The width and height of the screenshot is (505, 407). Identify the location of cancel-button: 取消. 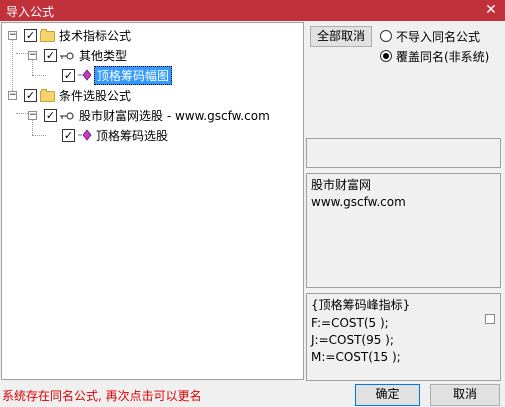
(465, 395).